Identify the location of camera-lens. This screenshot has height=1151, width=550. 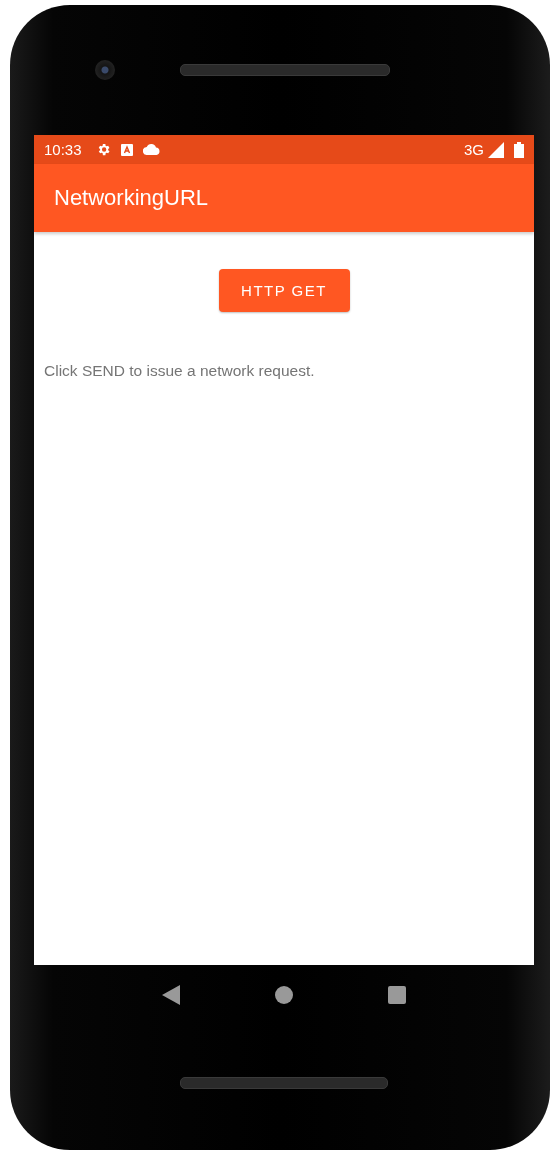
(105, 70).